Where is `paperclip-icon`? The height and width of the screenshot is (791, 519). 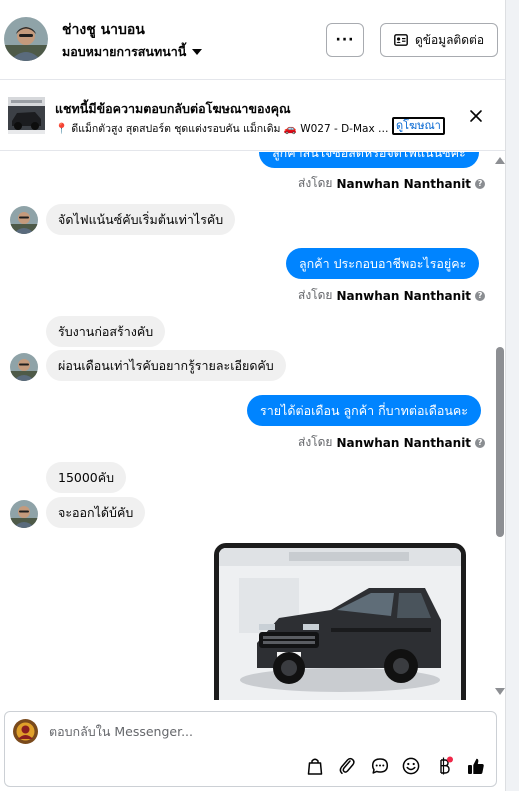 paperclip-icon is located at coordinates (347, 766).